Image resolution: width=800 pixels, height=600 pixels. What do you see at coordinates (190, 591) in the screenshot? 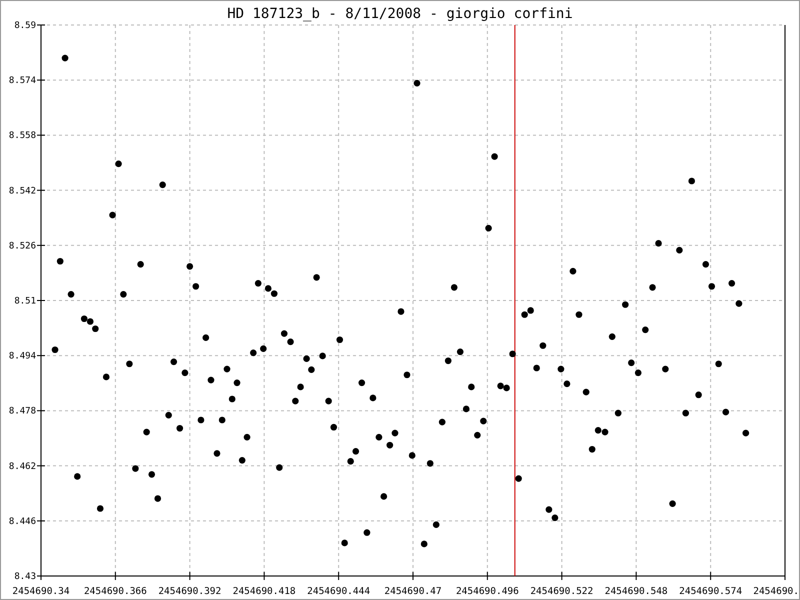
I see `axis-tick-label: 2454690.392` at bounding box center [190, 591].